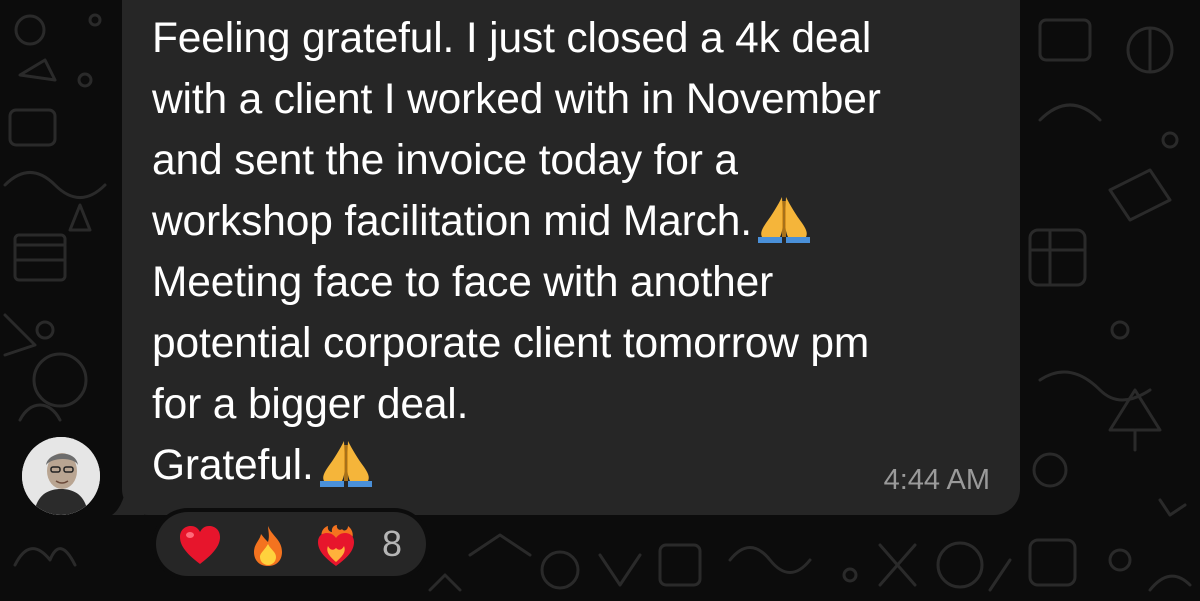 This screenshot has height=601, width=1200. I want to click on message-line: and sent the invoice today for a, so click(445, 160).